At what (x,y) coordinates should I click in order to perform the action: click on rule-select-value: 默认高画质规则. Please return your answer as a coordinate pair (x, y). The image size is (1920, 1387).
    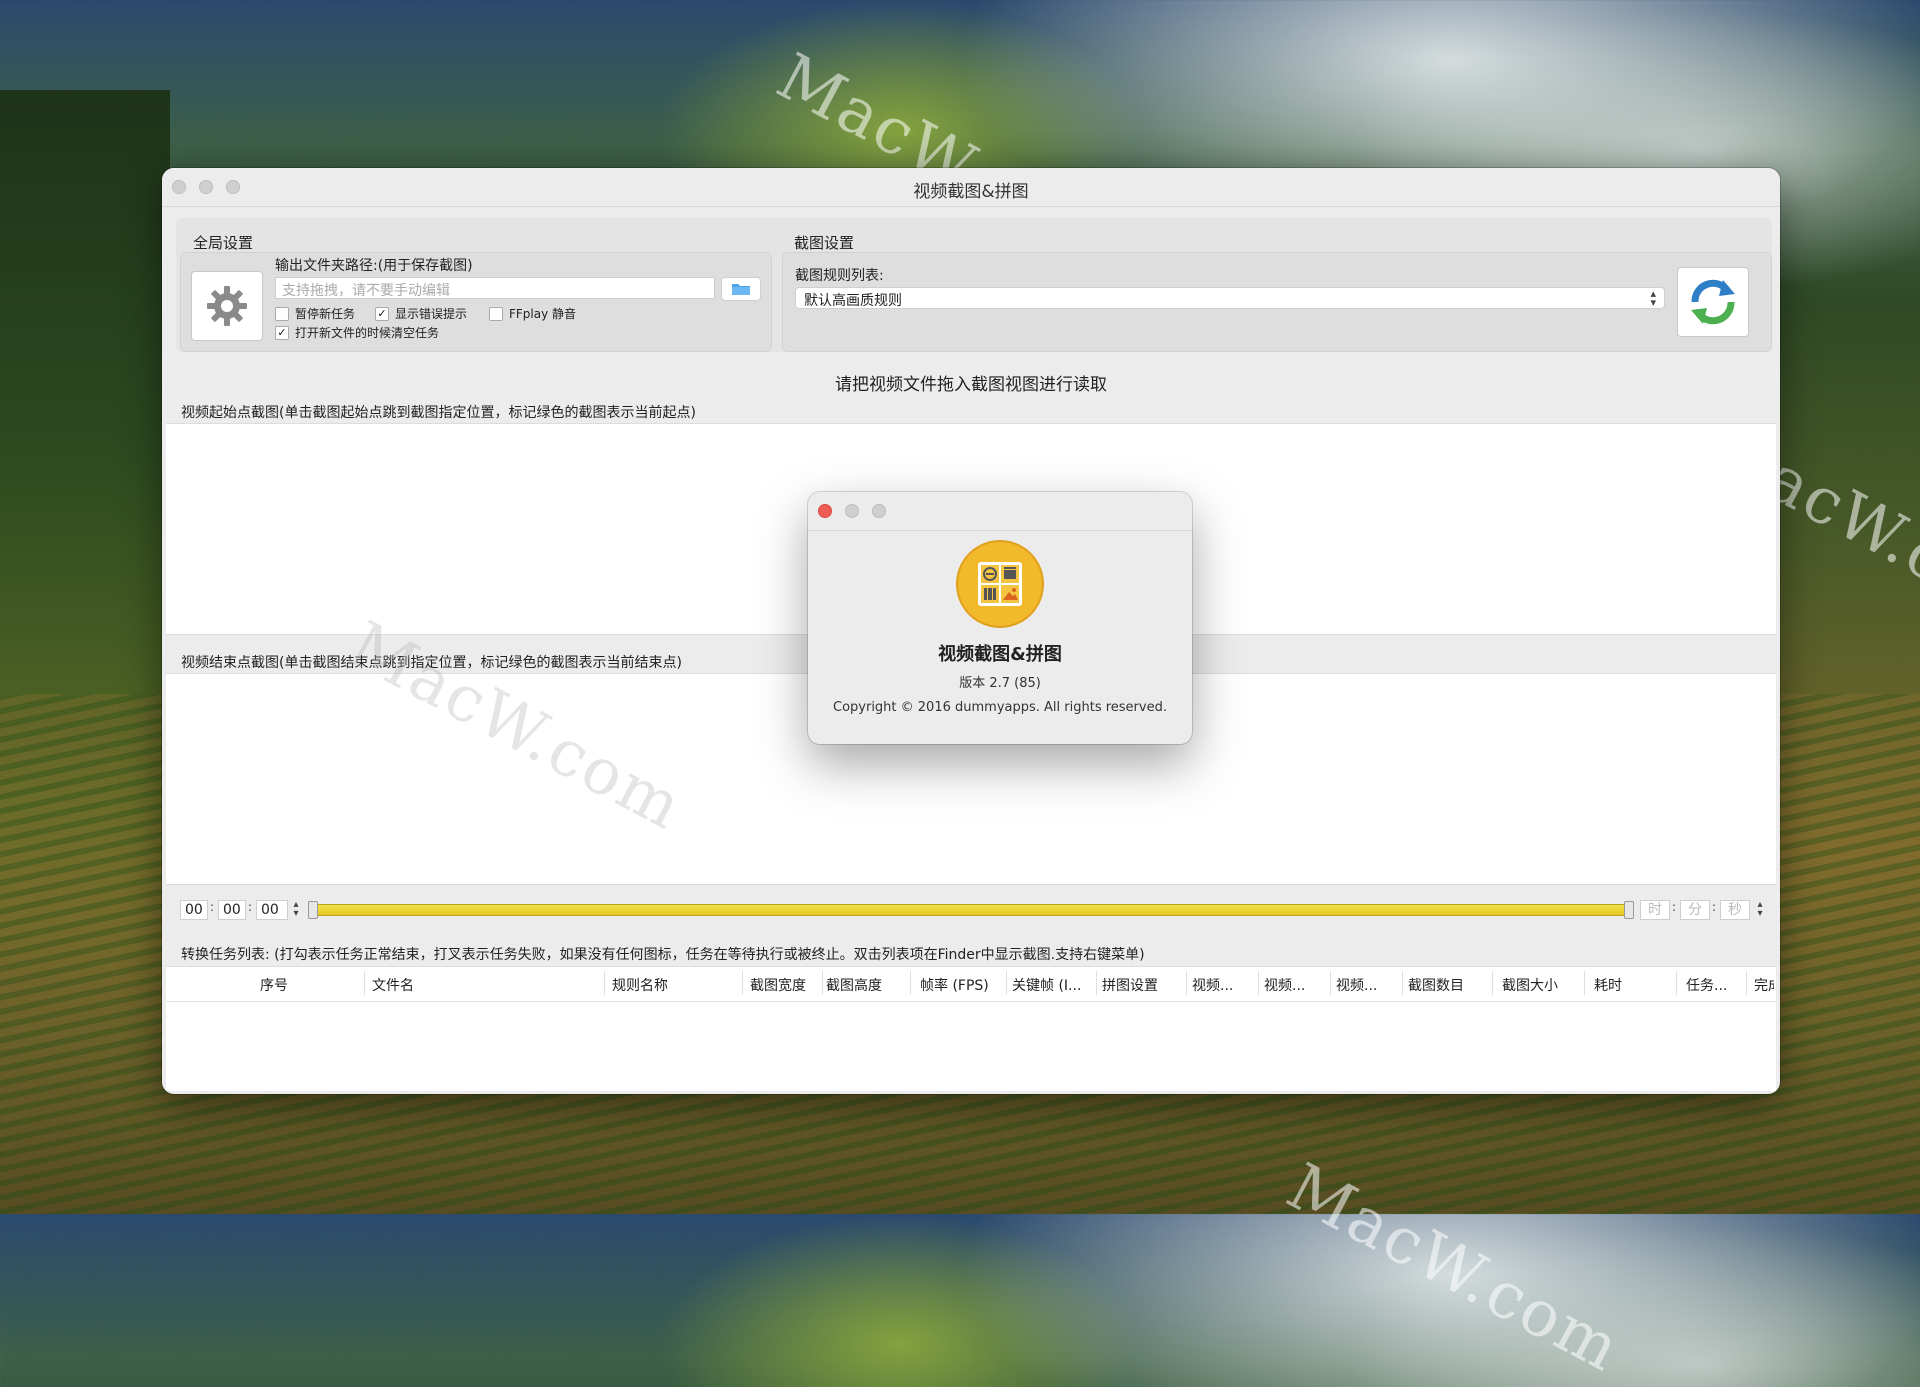
    Looking at the image, I should click on (853, 301).